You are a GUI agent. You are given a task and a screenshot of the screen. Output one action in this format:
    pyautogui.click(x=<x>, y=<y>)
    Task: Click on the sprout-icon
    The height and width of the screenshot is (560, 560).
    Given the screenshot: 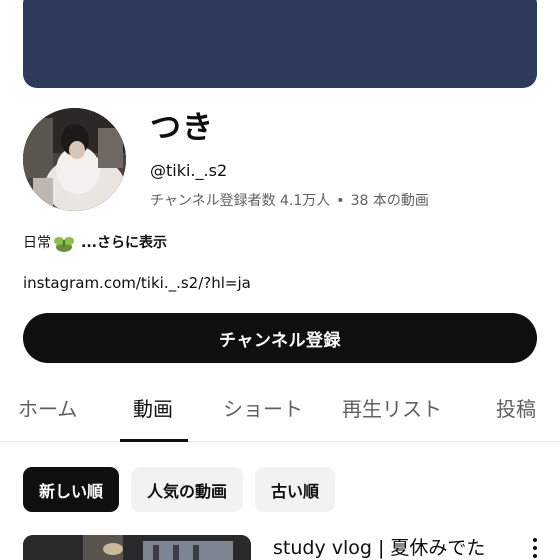 What is the action you would take?
    pyautogui.click(x=64, y=243)
    